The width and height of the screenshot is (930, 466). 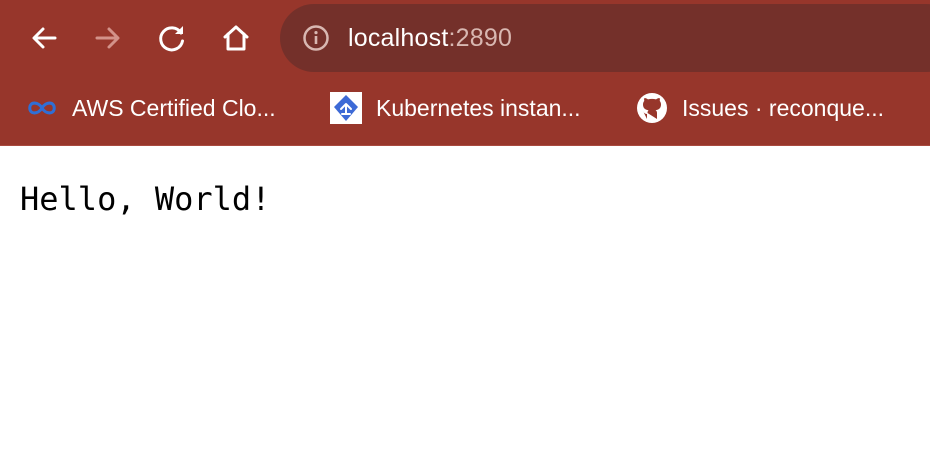 What do you see at coordinates (145, 199) in the screenshot?
I see `page-text: Hello, World!` at bounding box center [145, 199].